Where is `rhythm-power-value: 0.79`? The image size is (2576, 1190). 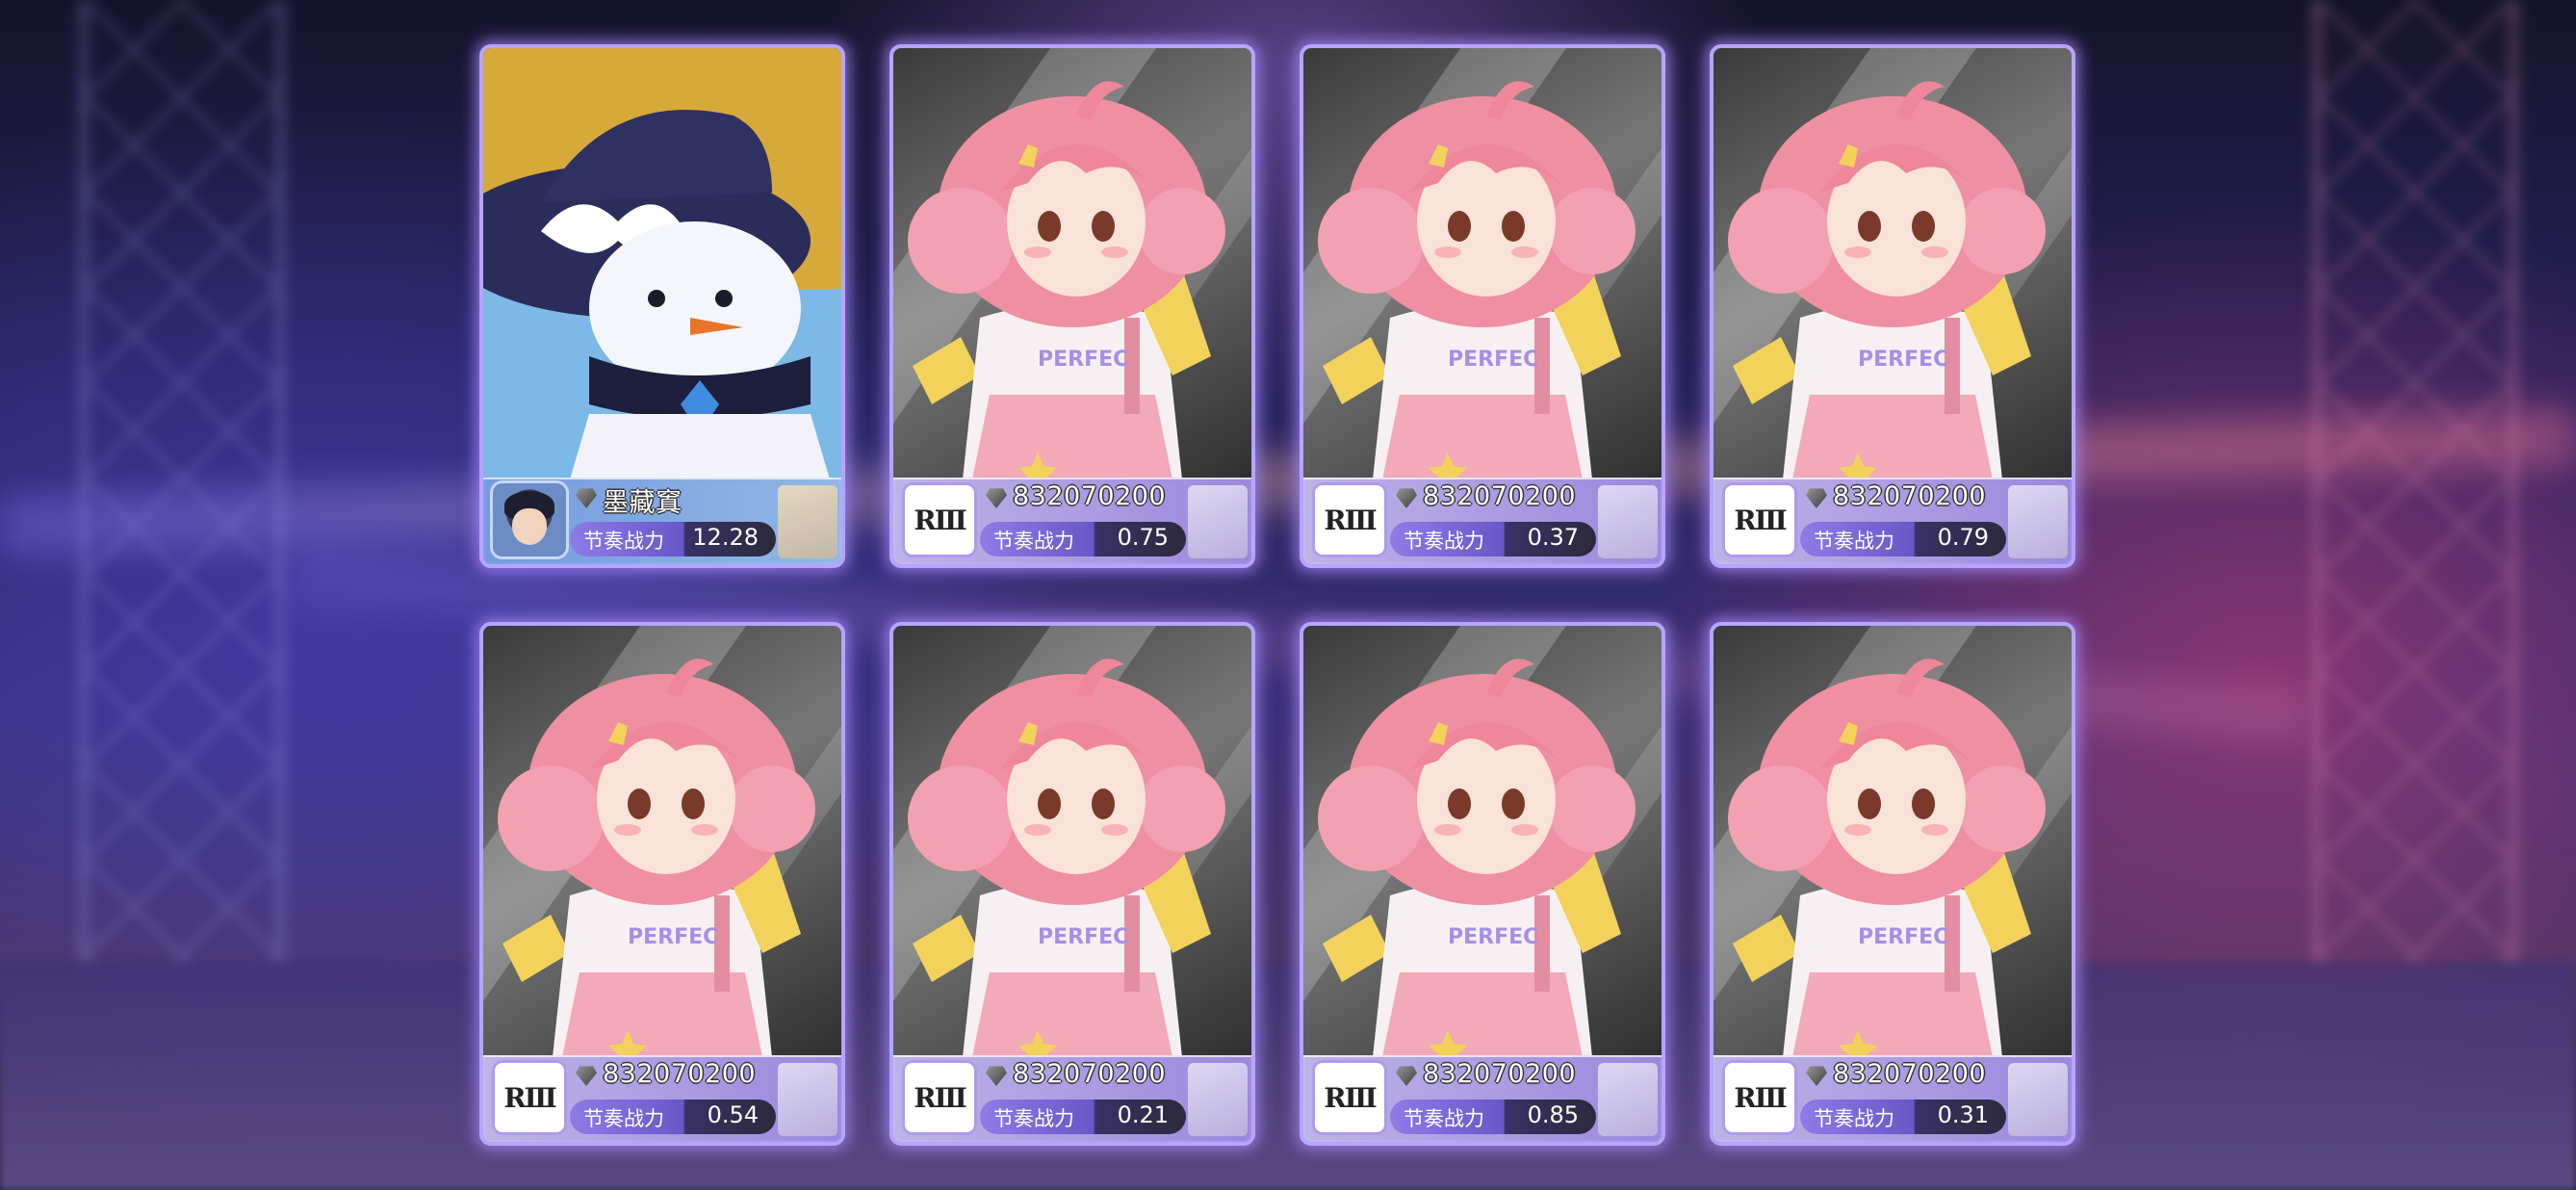
rhythm-power-value: 0.79 is located at coordinates (1963, 537).